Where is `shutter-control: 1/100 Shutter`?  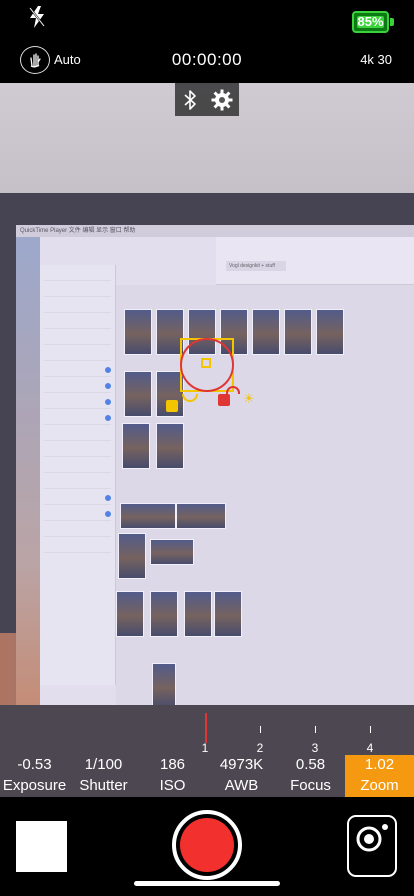
shutter-control: 1/100 Shutter is located at coordinates (103, 776).